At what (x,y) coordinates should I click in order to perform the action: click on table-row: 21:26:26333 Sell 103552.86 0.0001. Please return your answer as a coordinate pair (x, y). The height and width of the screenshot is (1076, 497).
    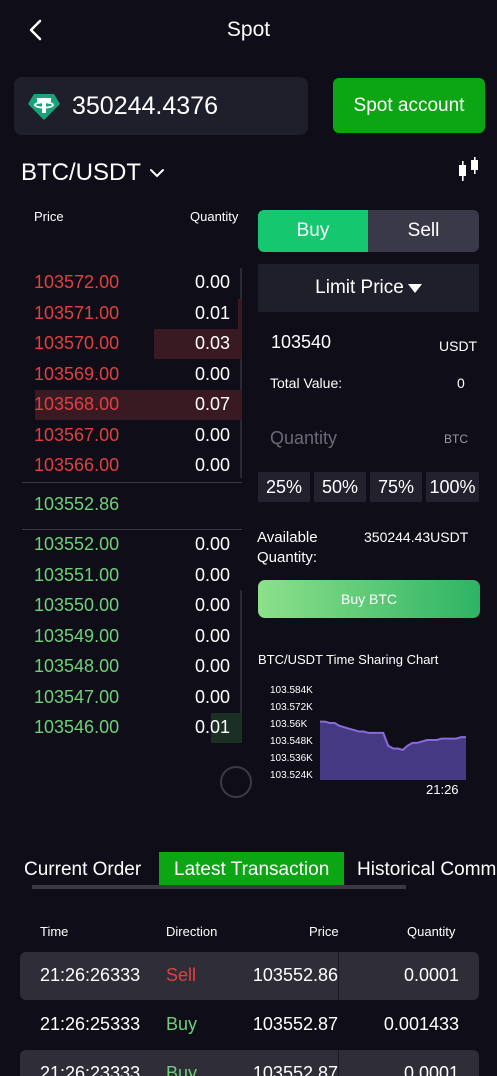
    Looking at the image, I should click on (249, 976).